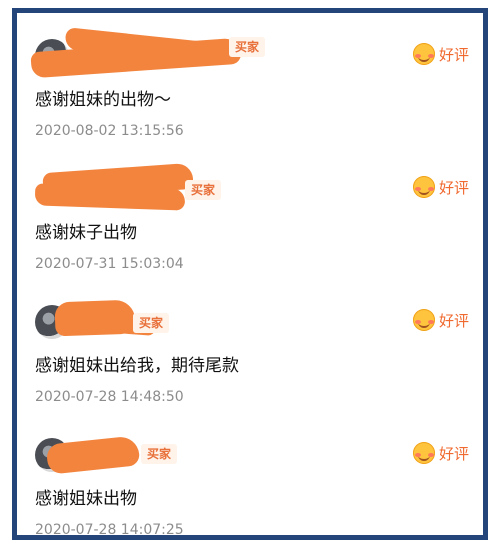 This screenshot has width=500, height=548. Describe the element at coordinates (109, 397) in the screenshot. I see `review-timestamp: 2020-07-28 14:48:50` at that location.